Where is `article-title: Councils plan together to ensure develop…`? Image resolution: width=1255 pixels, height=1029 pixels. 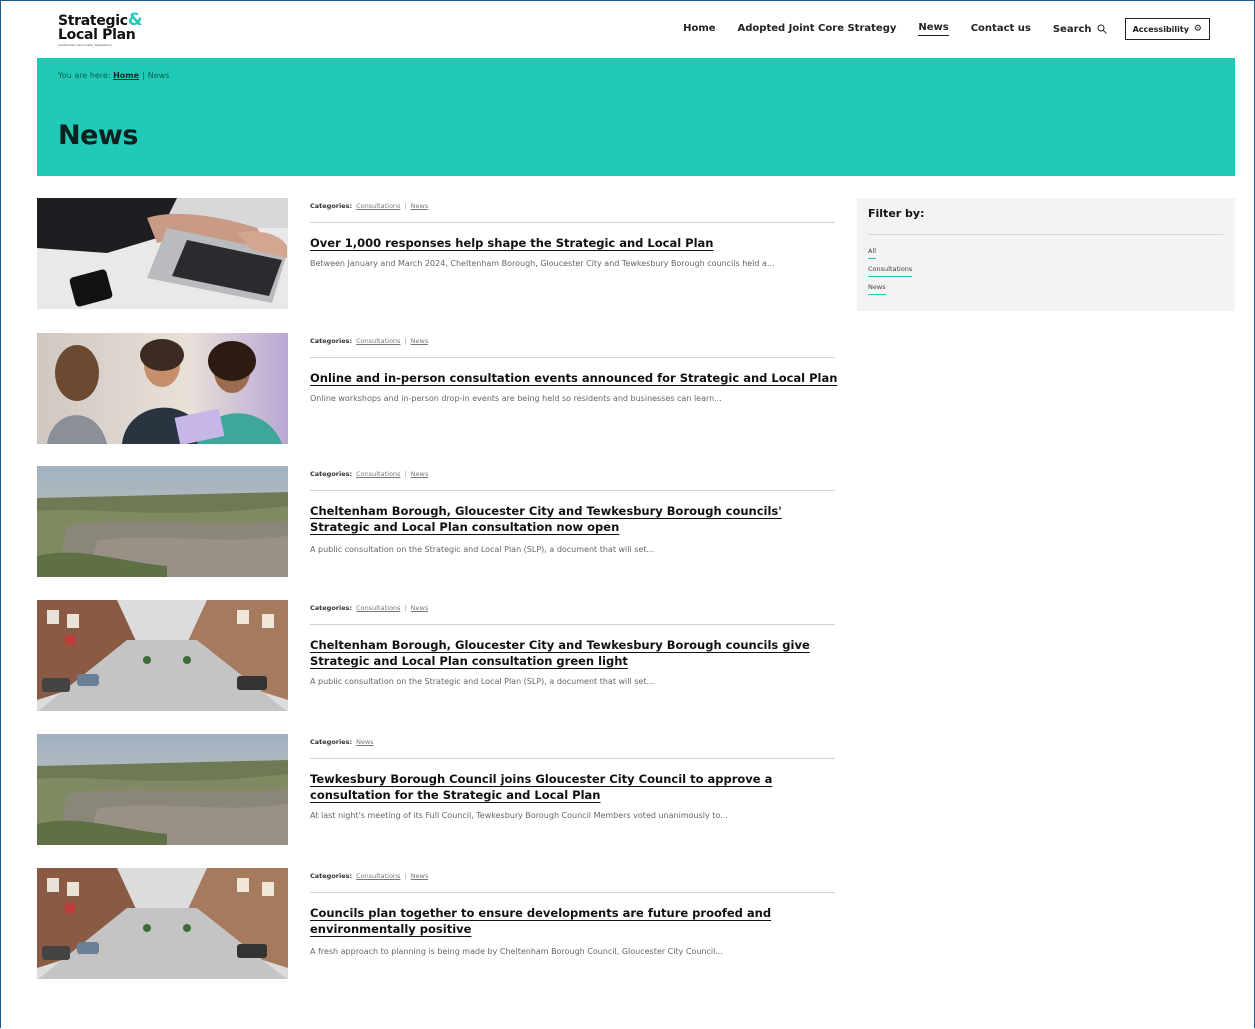 article-title: Councils plan together to ensure develop… is located at coordinates (541, 921).